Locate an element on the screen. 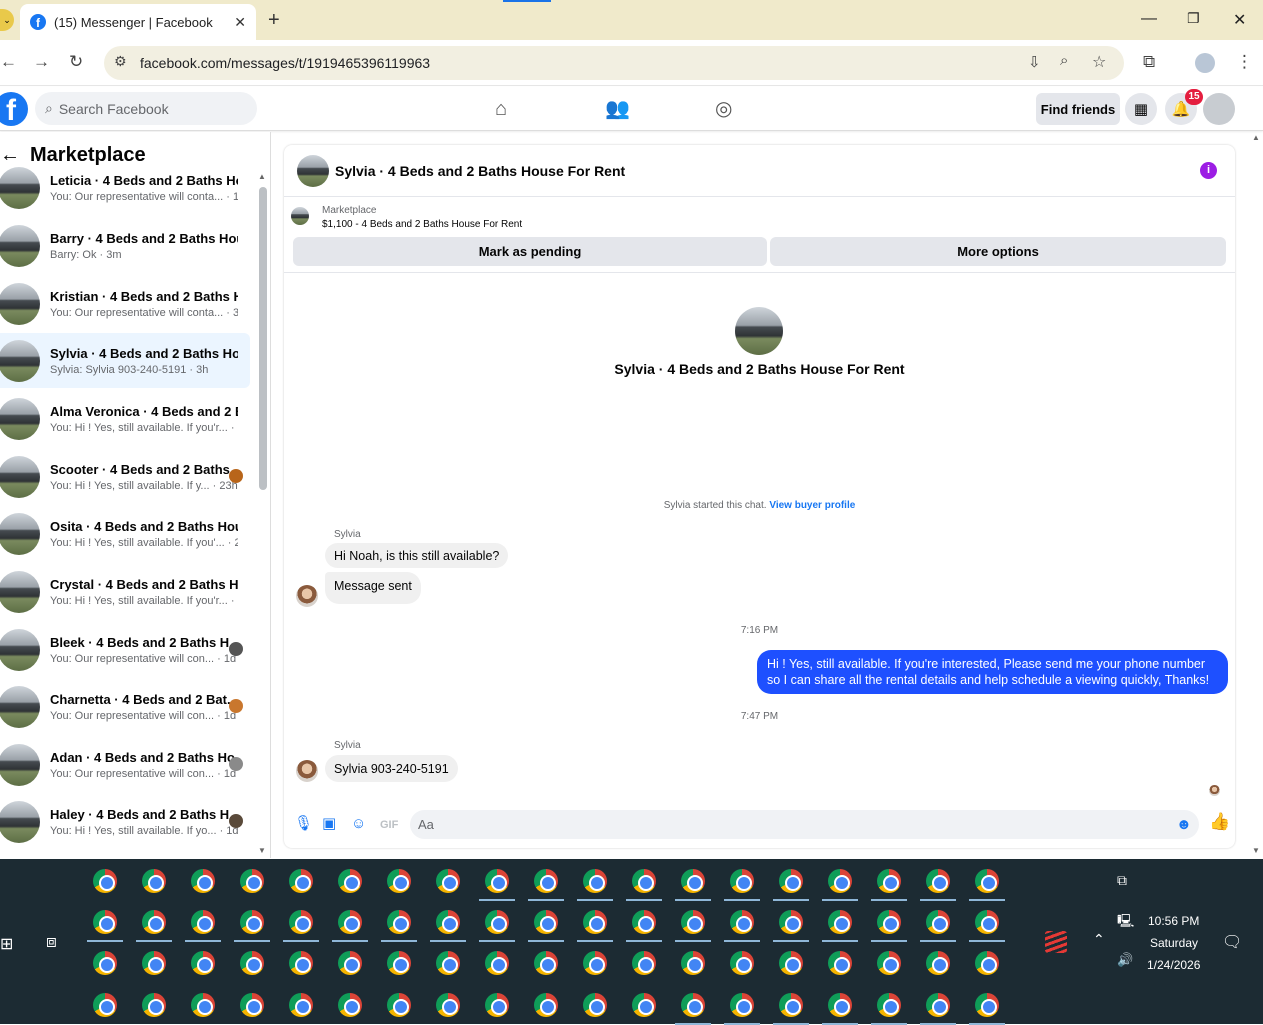 Image resolution: width=1263 pixels, height=1025 pixels. back-icon: ← is located at coordinates (8, 62).